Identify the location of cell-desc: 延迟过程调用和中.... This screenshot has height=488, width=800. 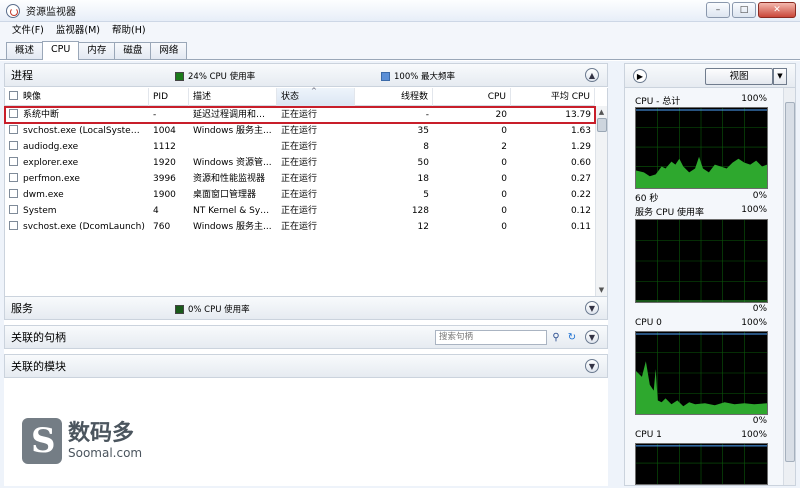
(233, 115).